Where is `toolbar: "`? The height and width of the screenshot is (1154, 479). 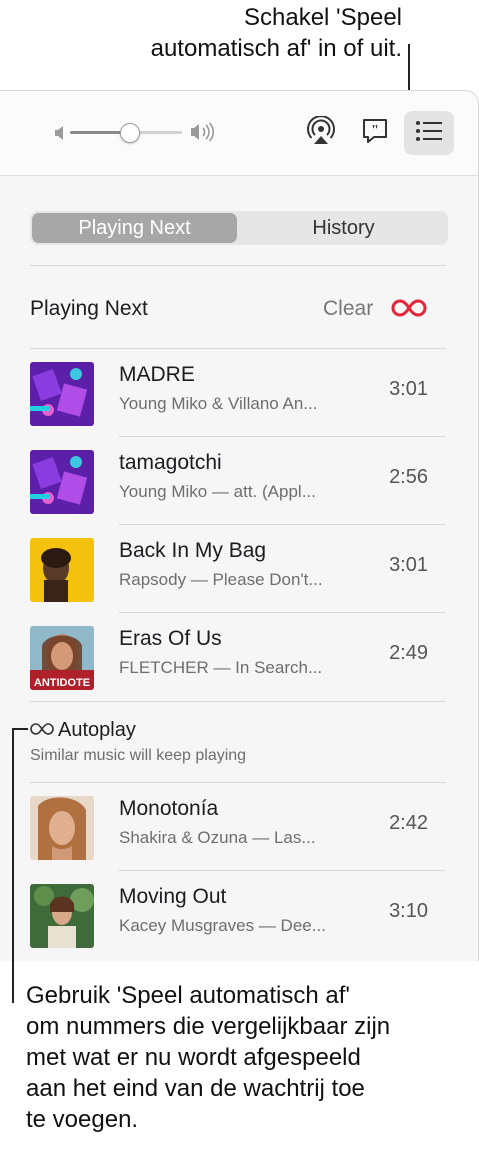 toolbar: " is located at coordinates (239, 133).